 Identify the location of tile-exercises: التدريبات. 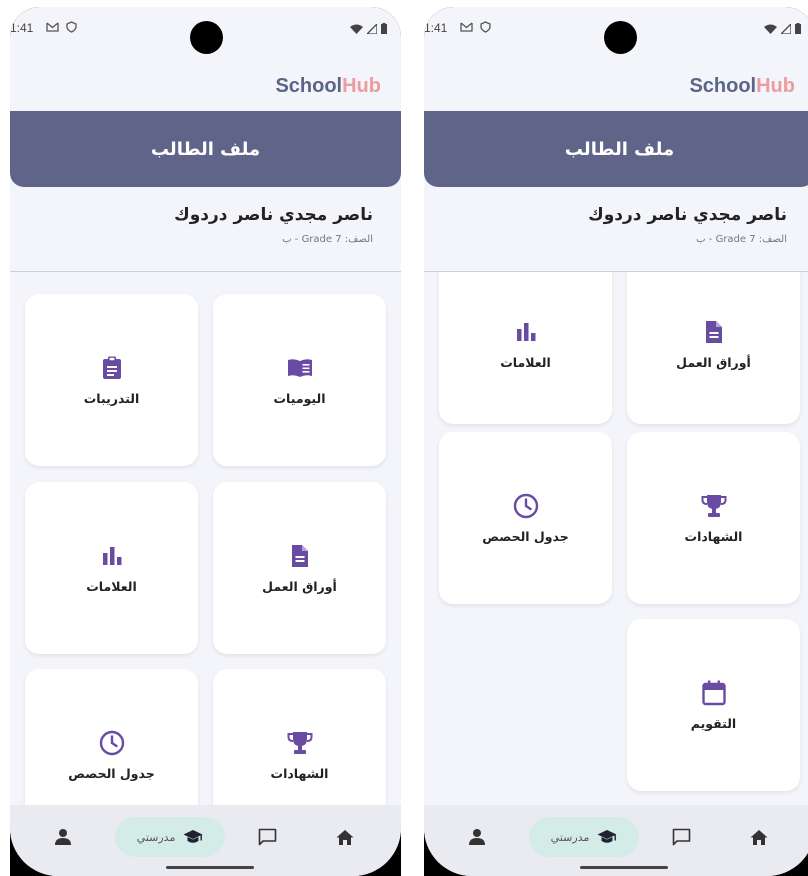
(111, 380).